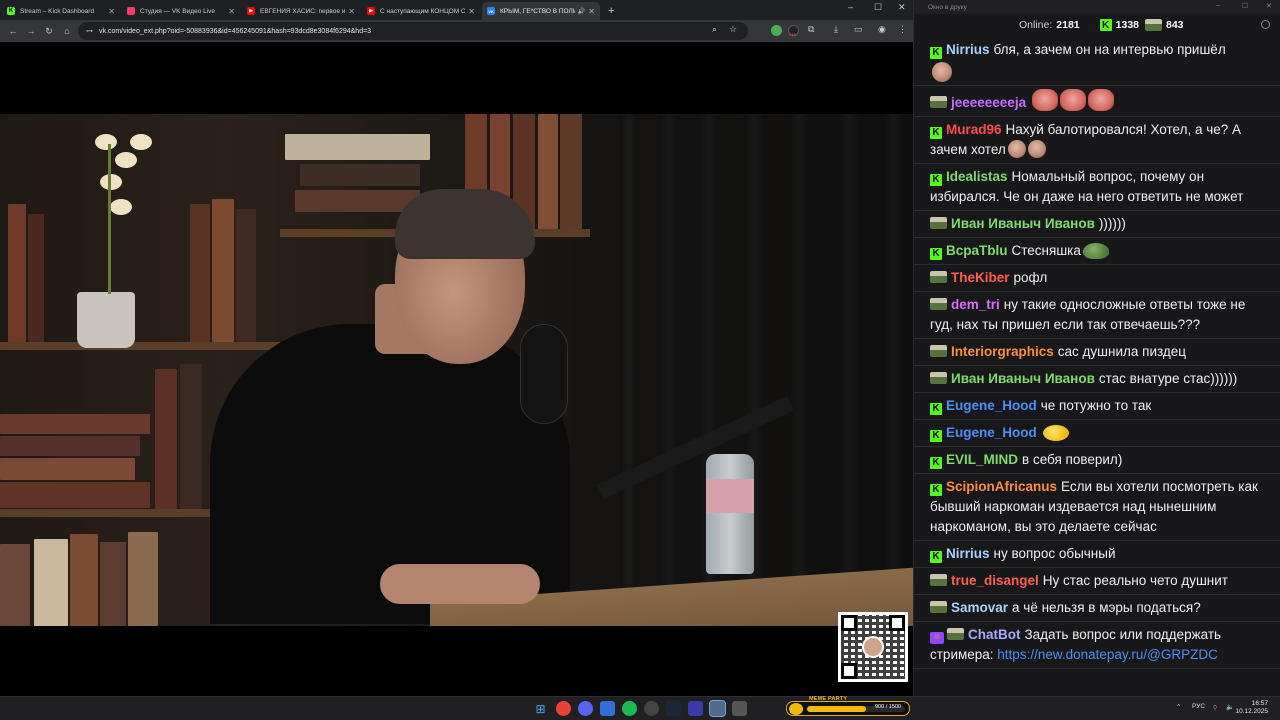 This screenshot has width=1280, height=720. Describe the element at coordinates (849, 671) in the screenshot. I see `qr-finder` at that location.